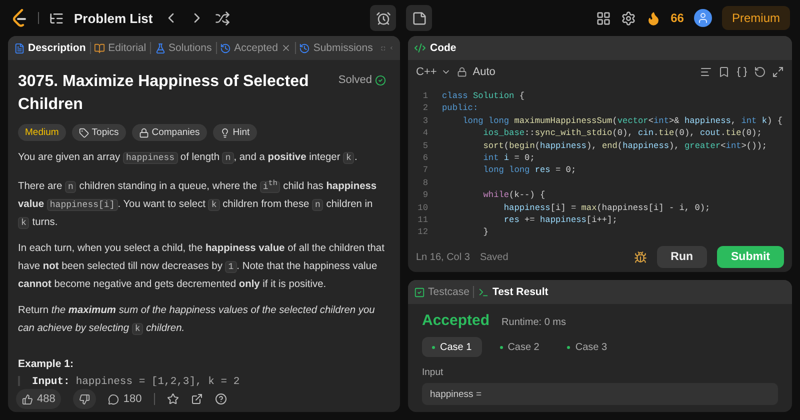 The image size is (800, 420). I want to click on verdict-text: Accepted, so click(456, 320).